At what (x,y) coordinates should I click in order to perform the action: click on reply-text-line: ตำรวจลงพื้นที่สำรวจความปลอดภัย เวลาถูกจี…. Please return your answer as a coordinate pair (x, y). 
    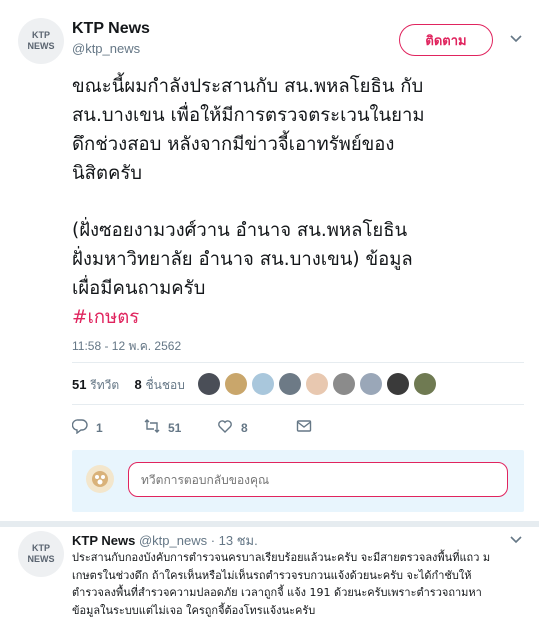
    Looking at the image, I should click on (277, 592).